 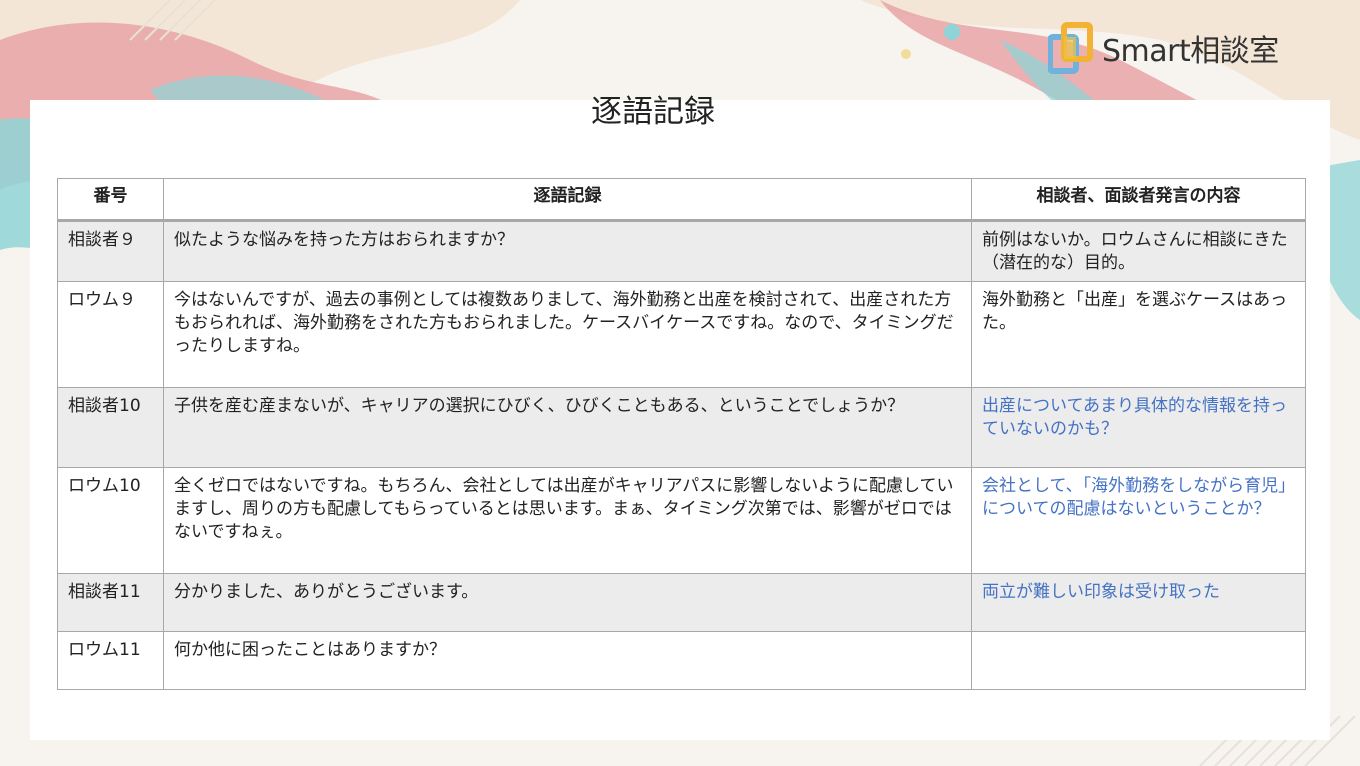 I want to click on cell-number: ロウム11, so click(x=110, y=660).